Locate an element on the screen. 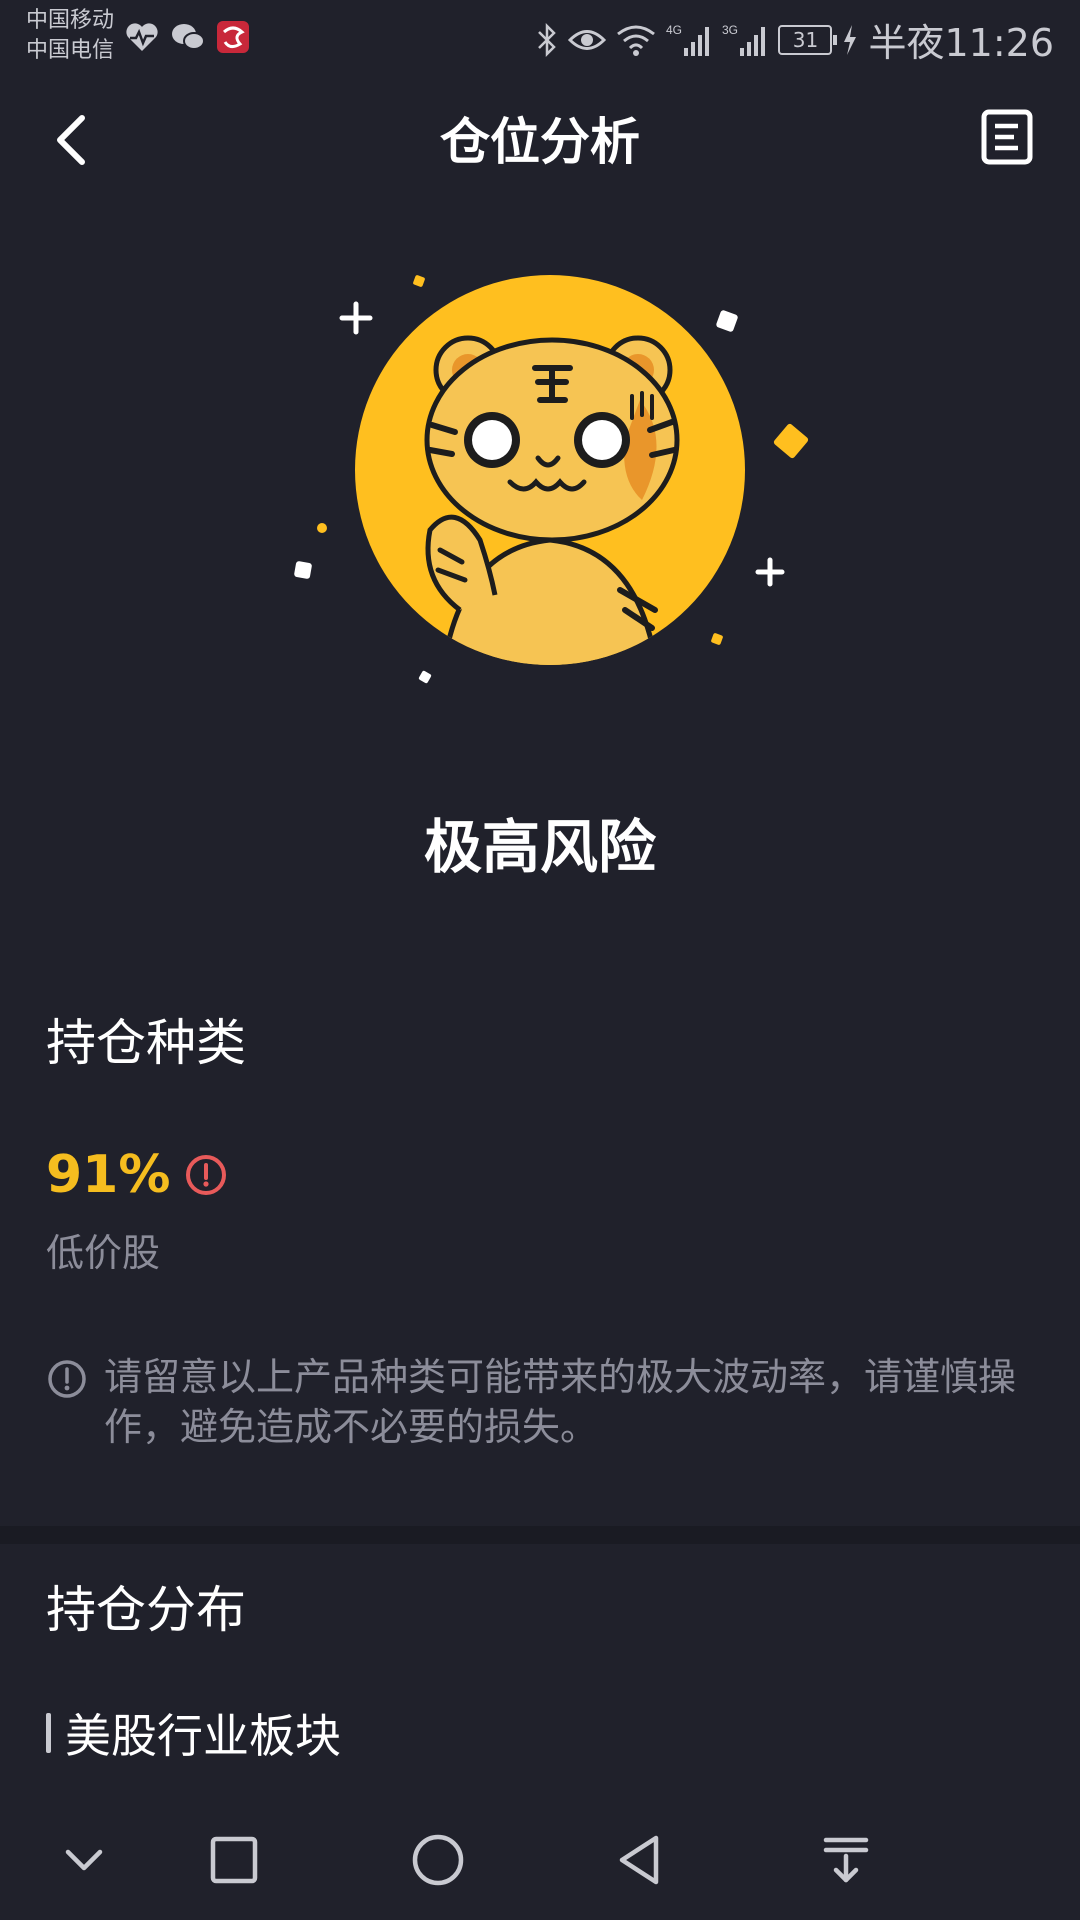 This screenshot has height=1920, width=1080. us-sector-subsection: 美股行业板块 is located at coordinates (193, 1733).